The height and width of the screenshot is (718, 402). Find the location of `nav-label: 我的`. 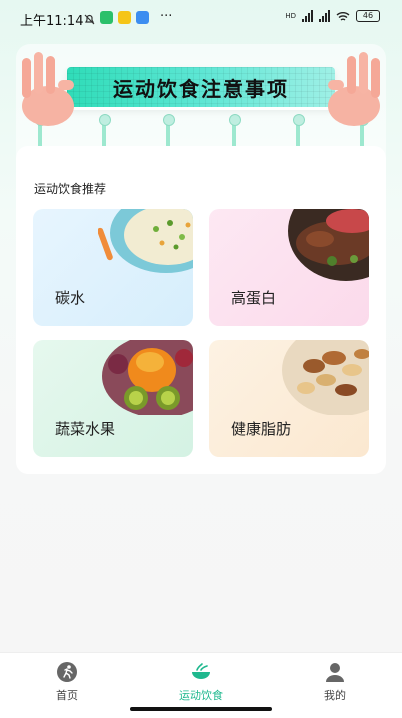

nav-label: 我的 is located at coordinates (335, 695).